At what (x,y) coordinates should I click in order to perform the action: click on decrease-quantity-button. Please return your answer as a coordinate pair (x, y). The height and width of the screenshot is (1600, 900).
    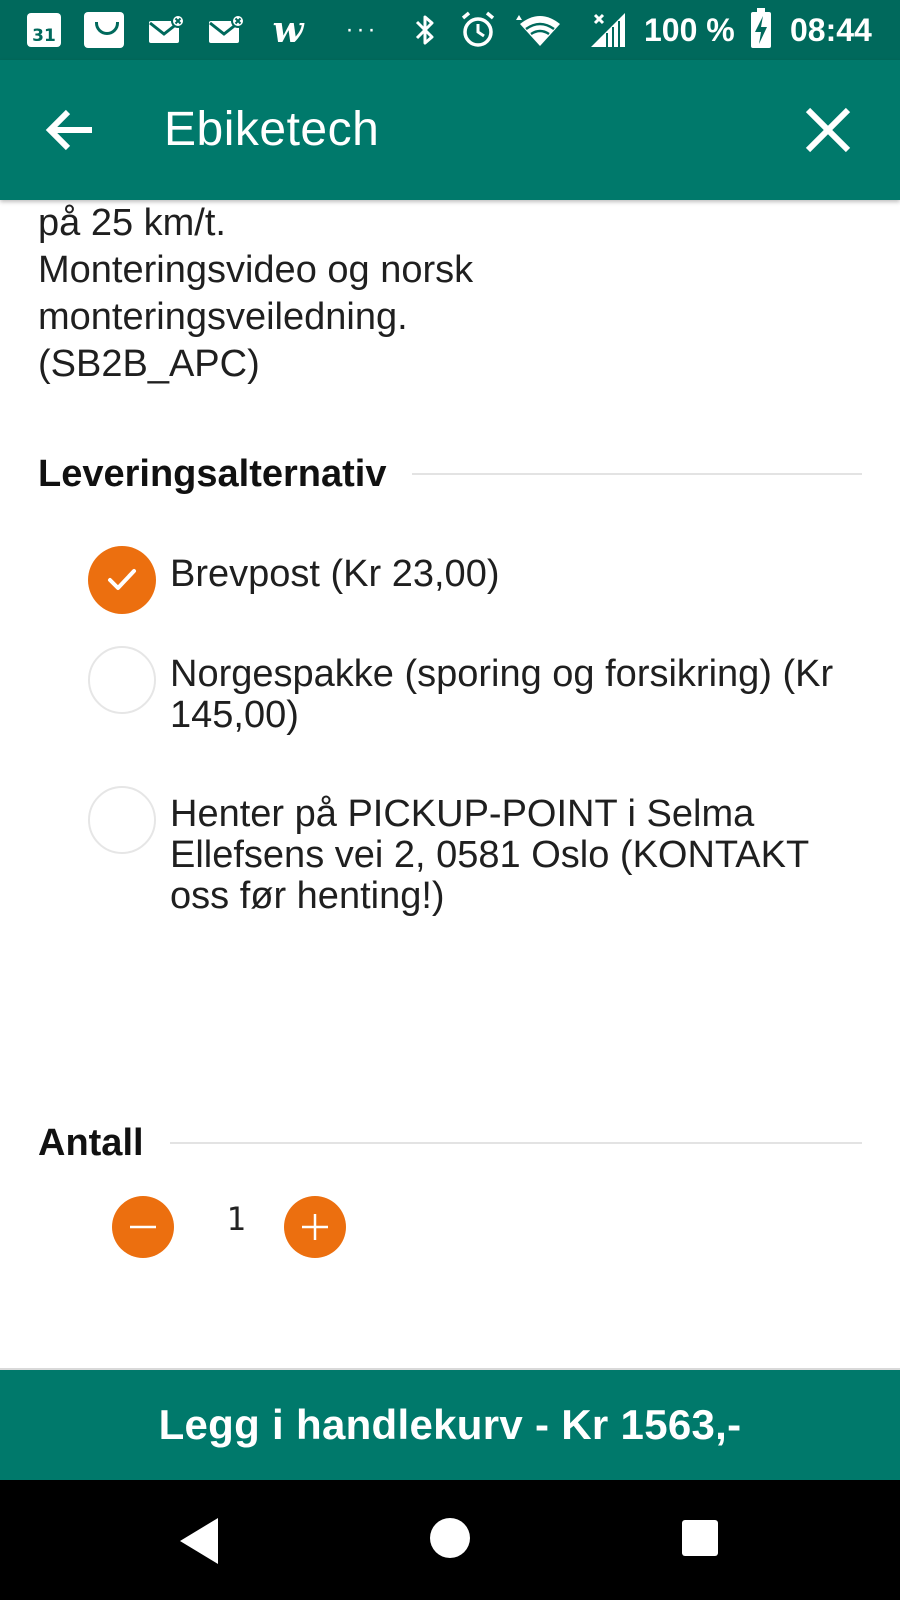
    Looking at the image, I should click on (143, 1227).